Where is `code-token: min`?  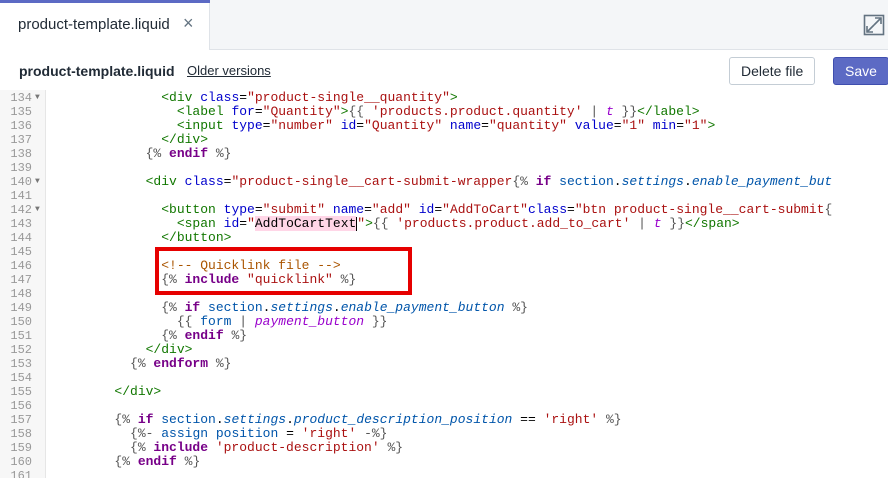 code-token: min is located at coordinates (661, 125).